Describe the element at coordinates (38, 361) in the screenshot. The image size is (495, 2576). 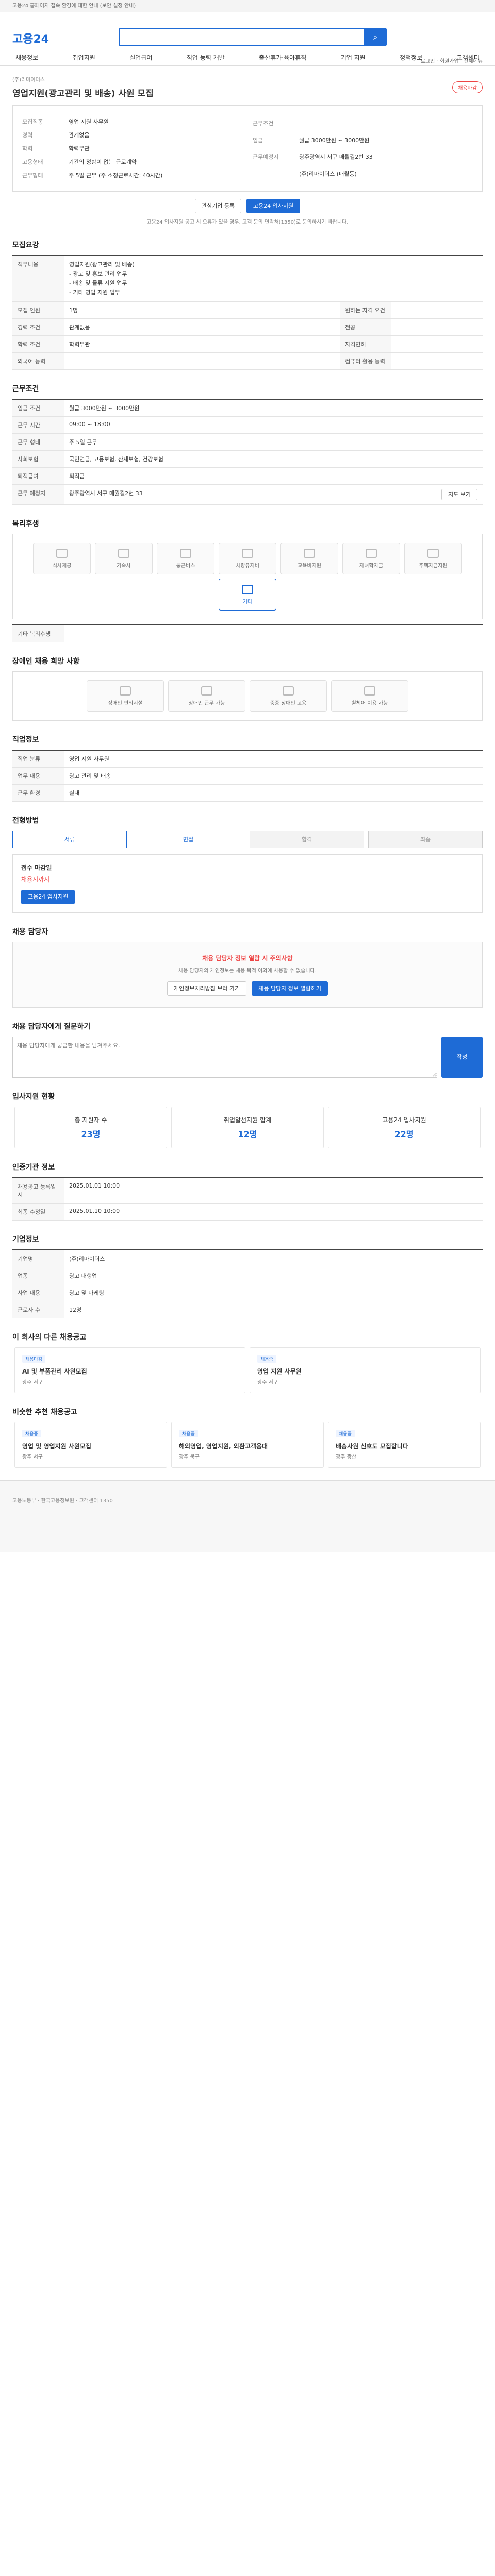
I see `row-label: 외국어 능력` at that location.